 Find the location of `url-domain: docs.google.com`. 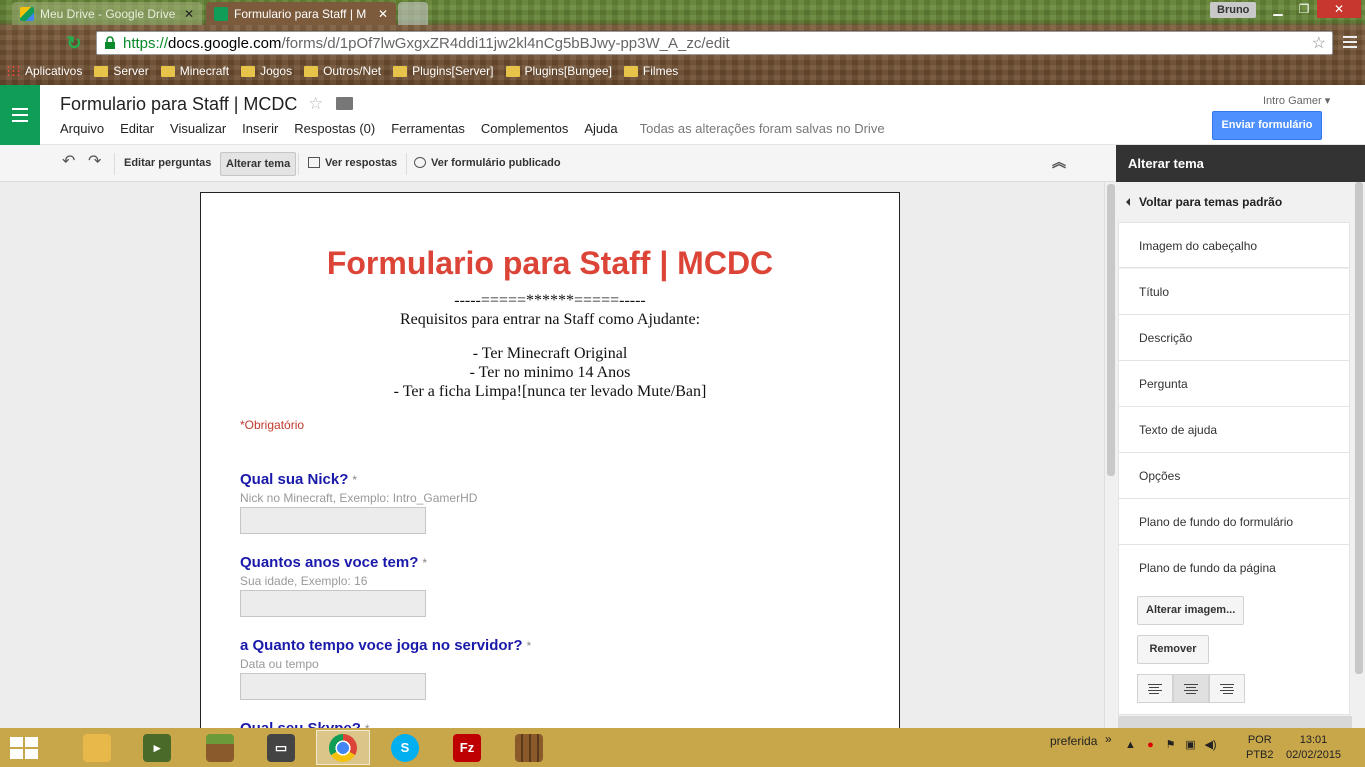

url-domain: docs.google.com is located at coordinates (225, 43).